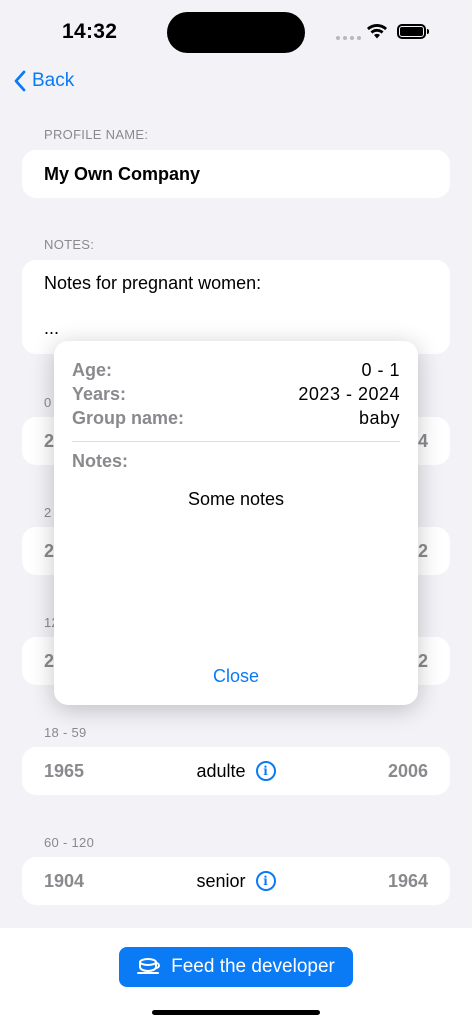  I want to click on group-row: 1965 adulte i 2006, so click(236, 771).